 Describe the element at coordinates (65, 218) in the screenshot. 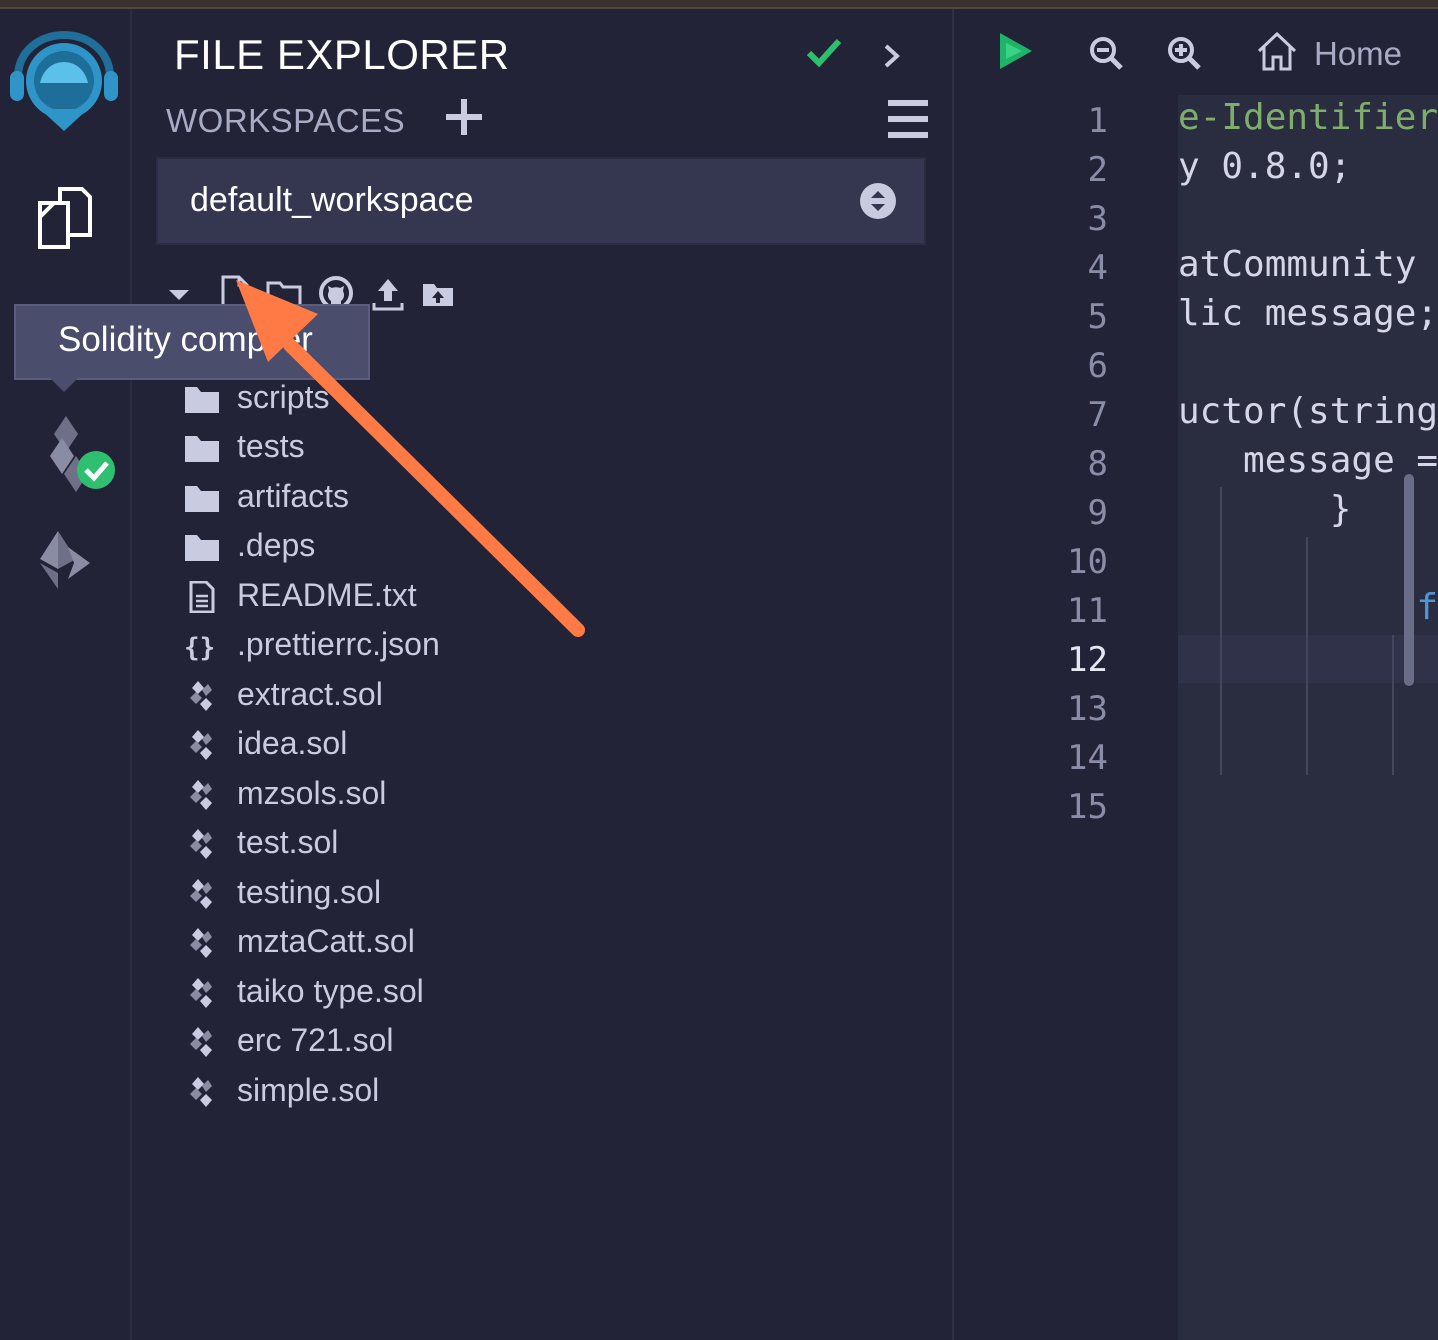

I see `file-explorer-icon` at that location.